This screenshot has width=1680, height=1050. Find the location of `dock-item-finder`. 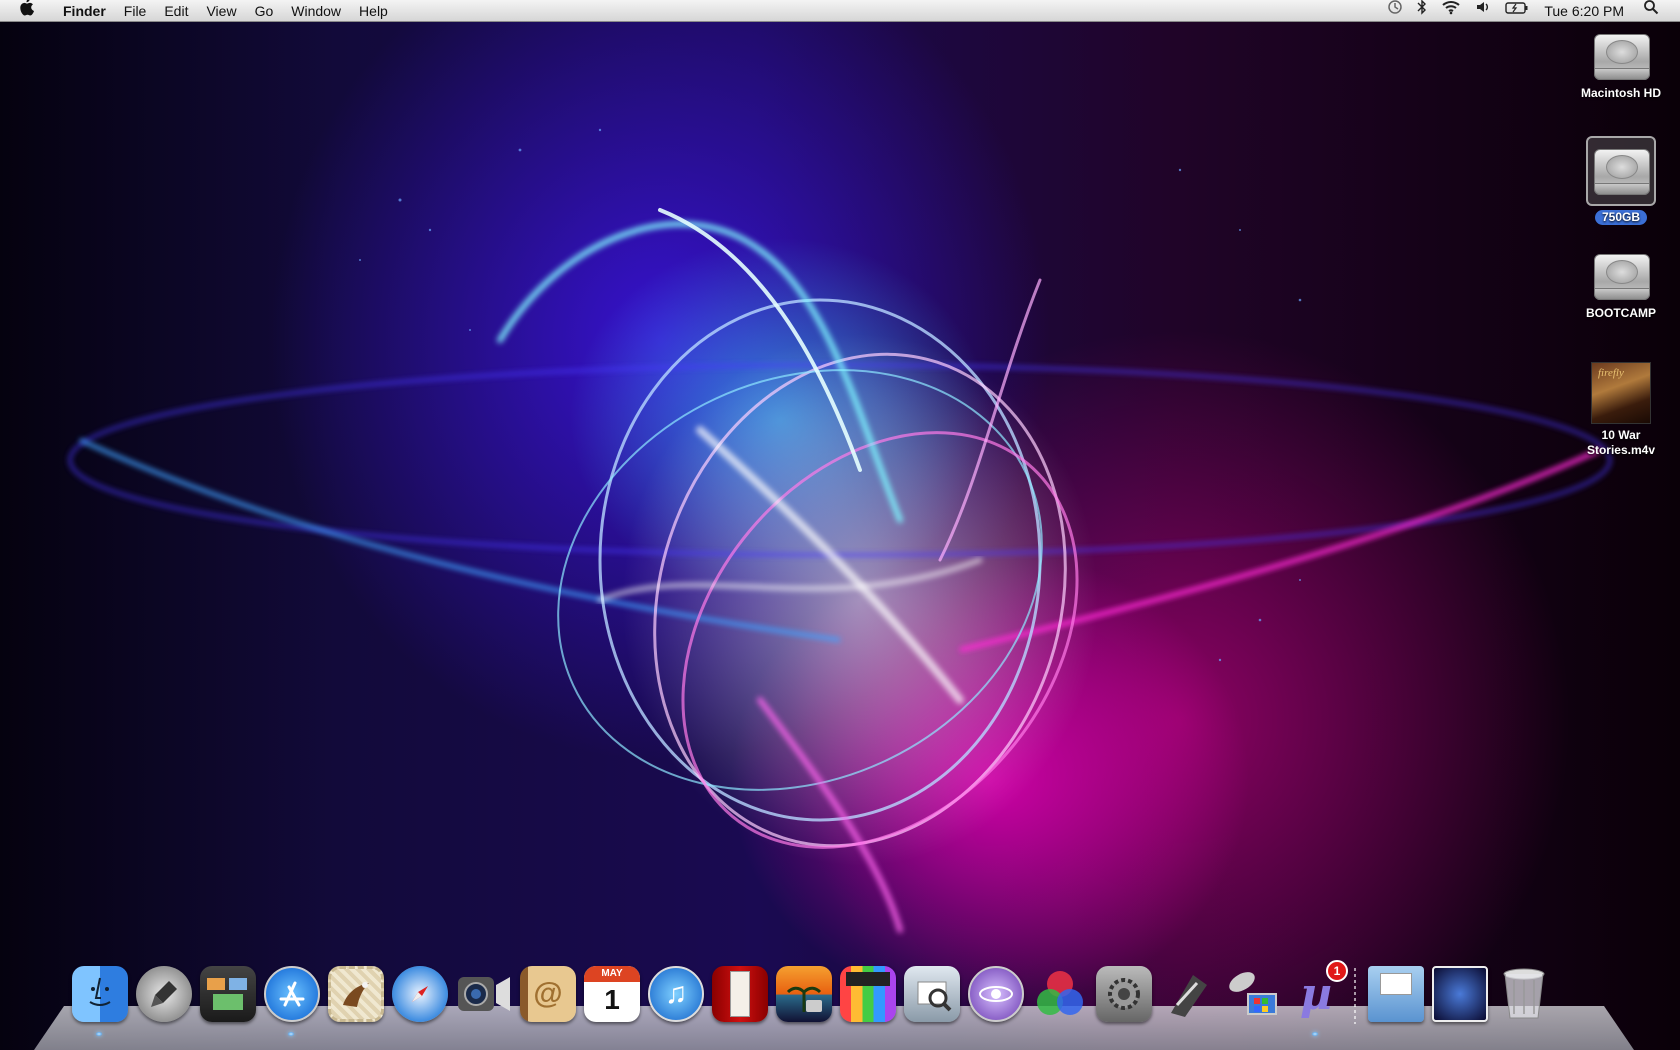

dock-item-finder is located at coordinates (100, 1001).